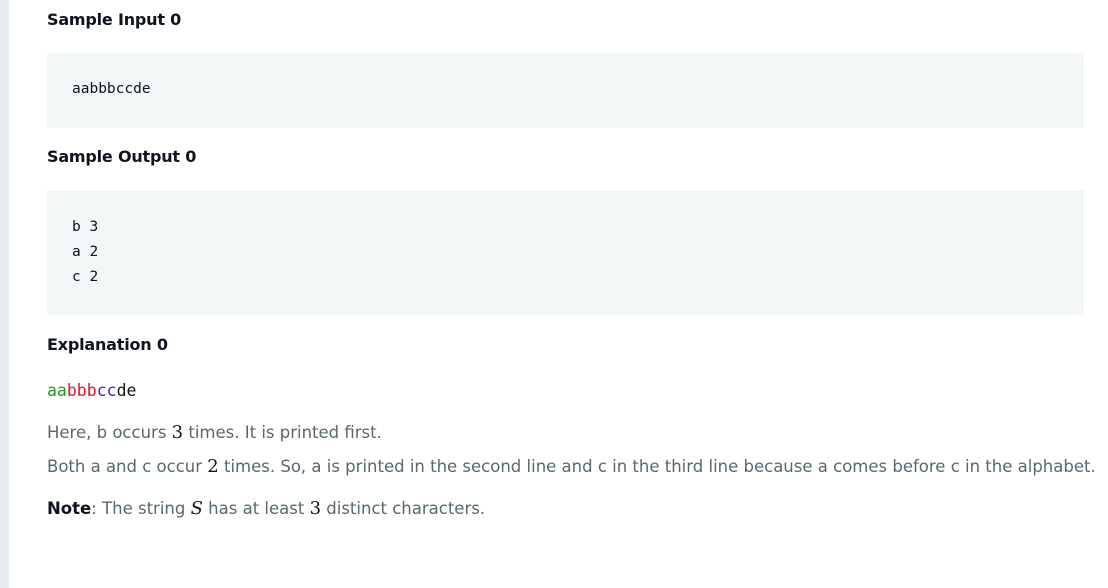 Image resolution: width=1108 pixels, height=588 pixels. I want to click on sample-input-block: aabbbccde, so click(565, 90).